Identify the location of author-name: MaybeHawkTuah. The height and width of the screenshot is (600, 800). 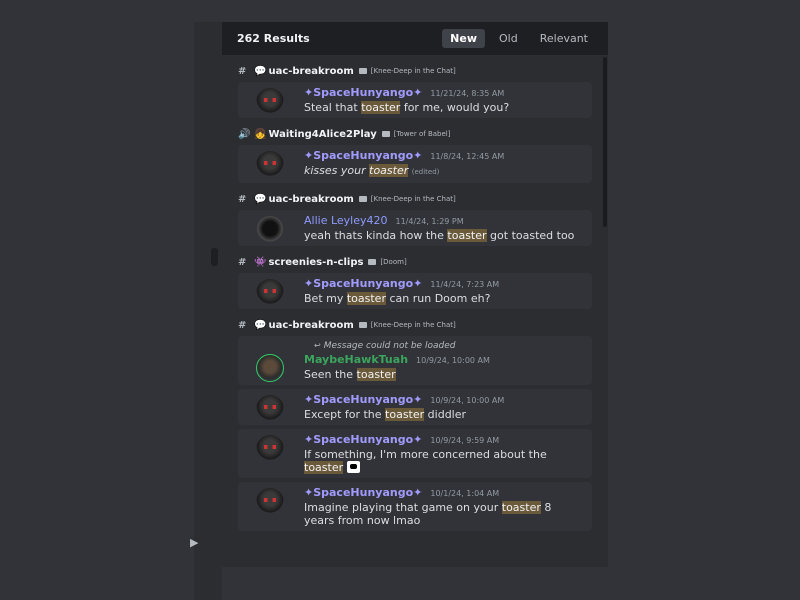
(356, 359).